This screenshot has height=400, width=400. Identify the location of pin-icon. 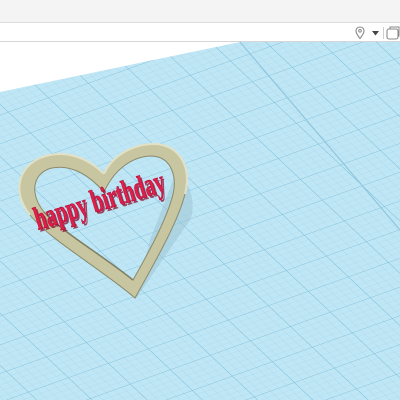
(360, 33).